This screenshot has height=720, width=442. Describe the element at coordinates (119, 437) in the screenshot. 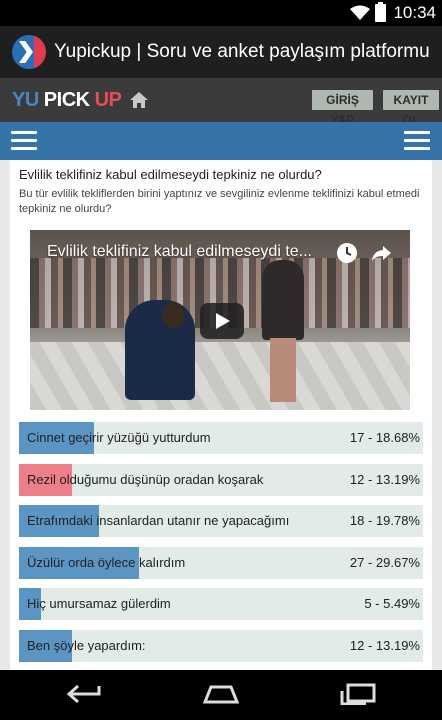

I see `answer-label: Cinnet geçirir yüzüğü yutturdum` at that location.